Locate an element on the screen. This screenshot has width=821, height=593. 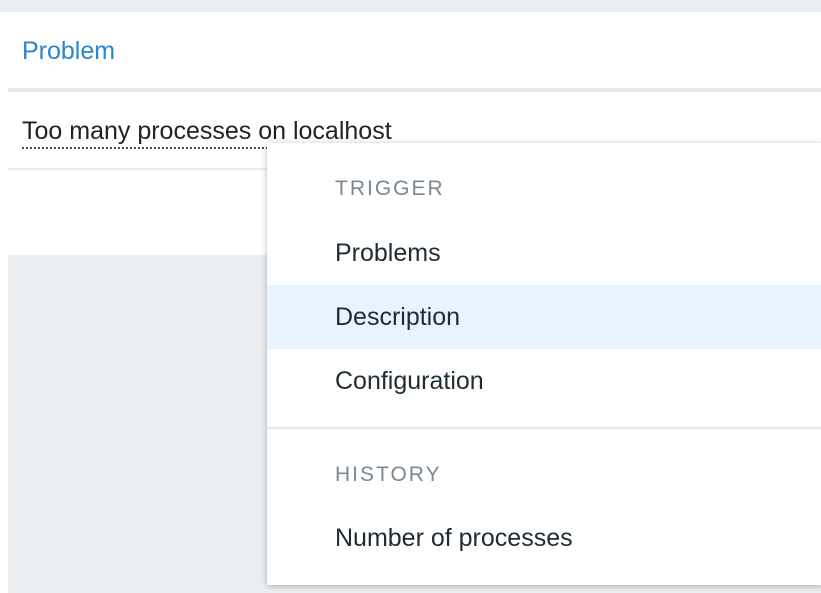
menu-item-number-of-processes: Number of processes is located at coordinates (544, 538).